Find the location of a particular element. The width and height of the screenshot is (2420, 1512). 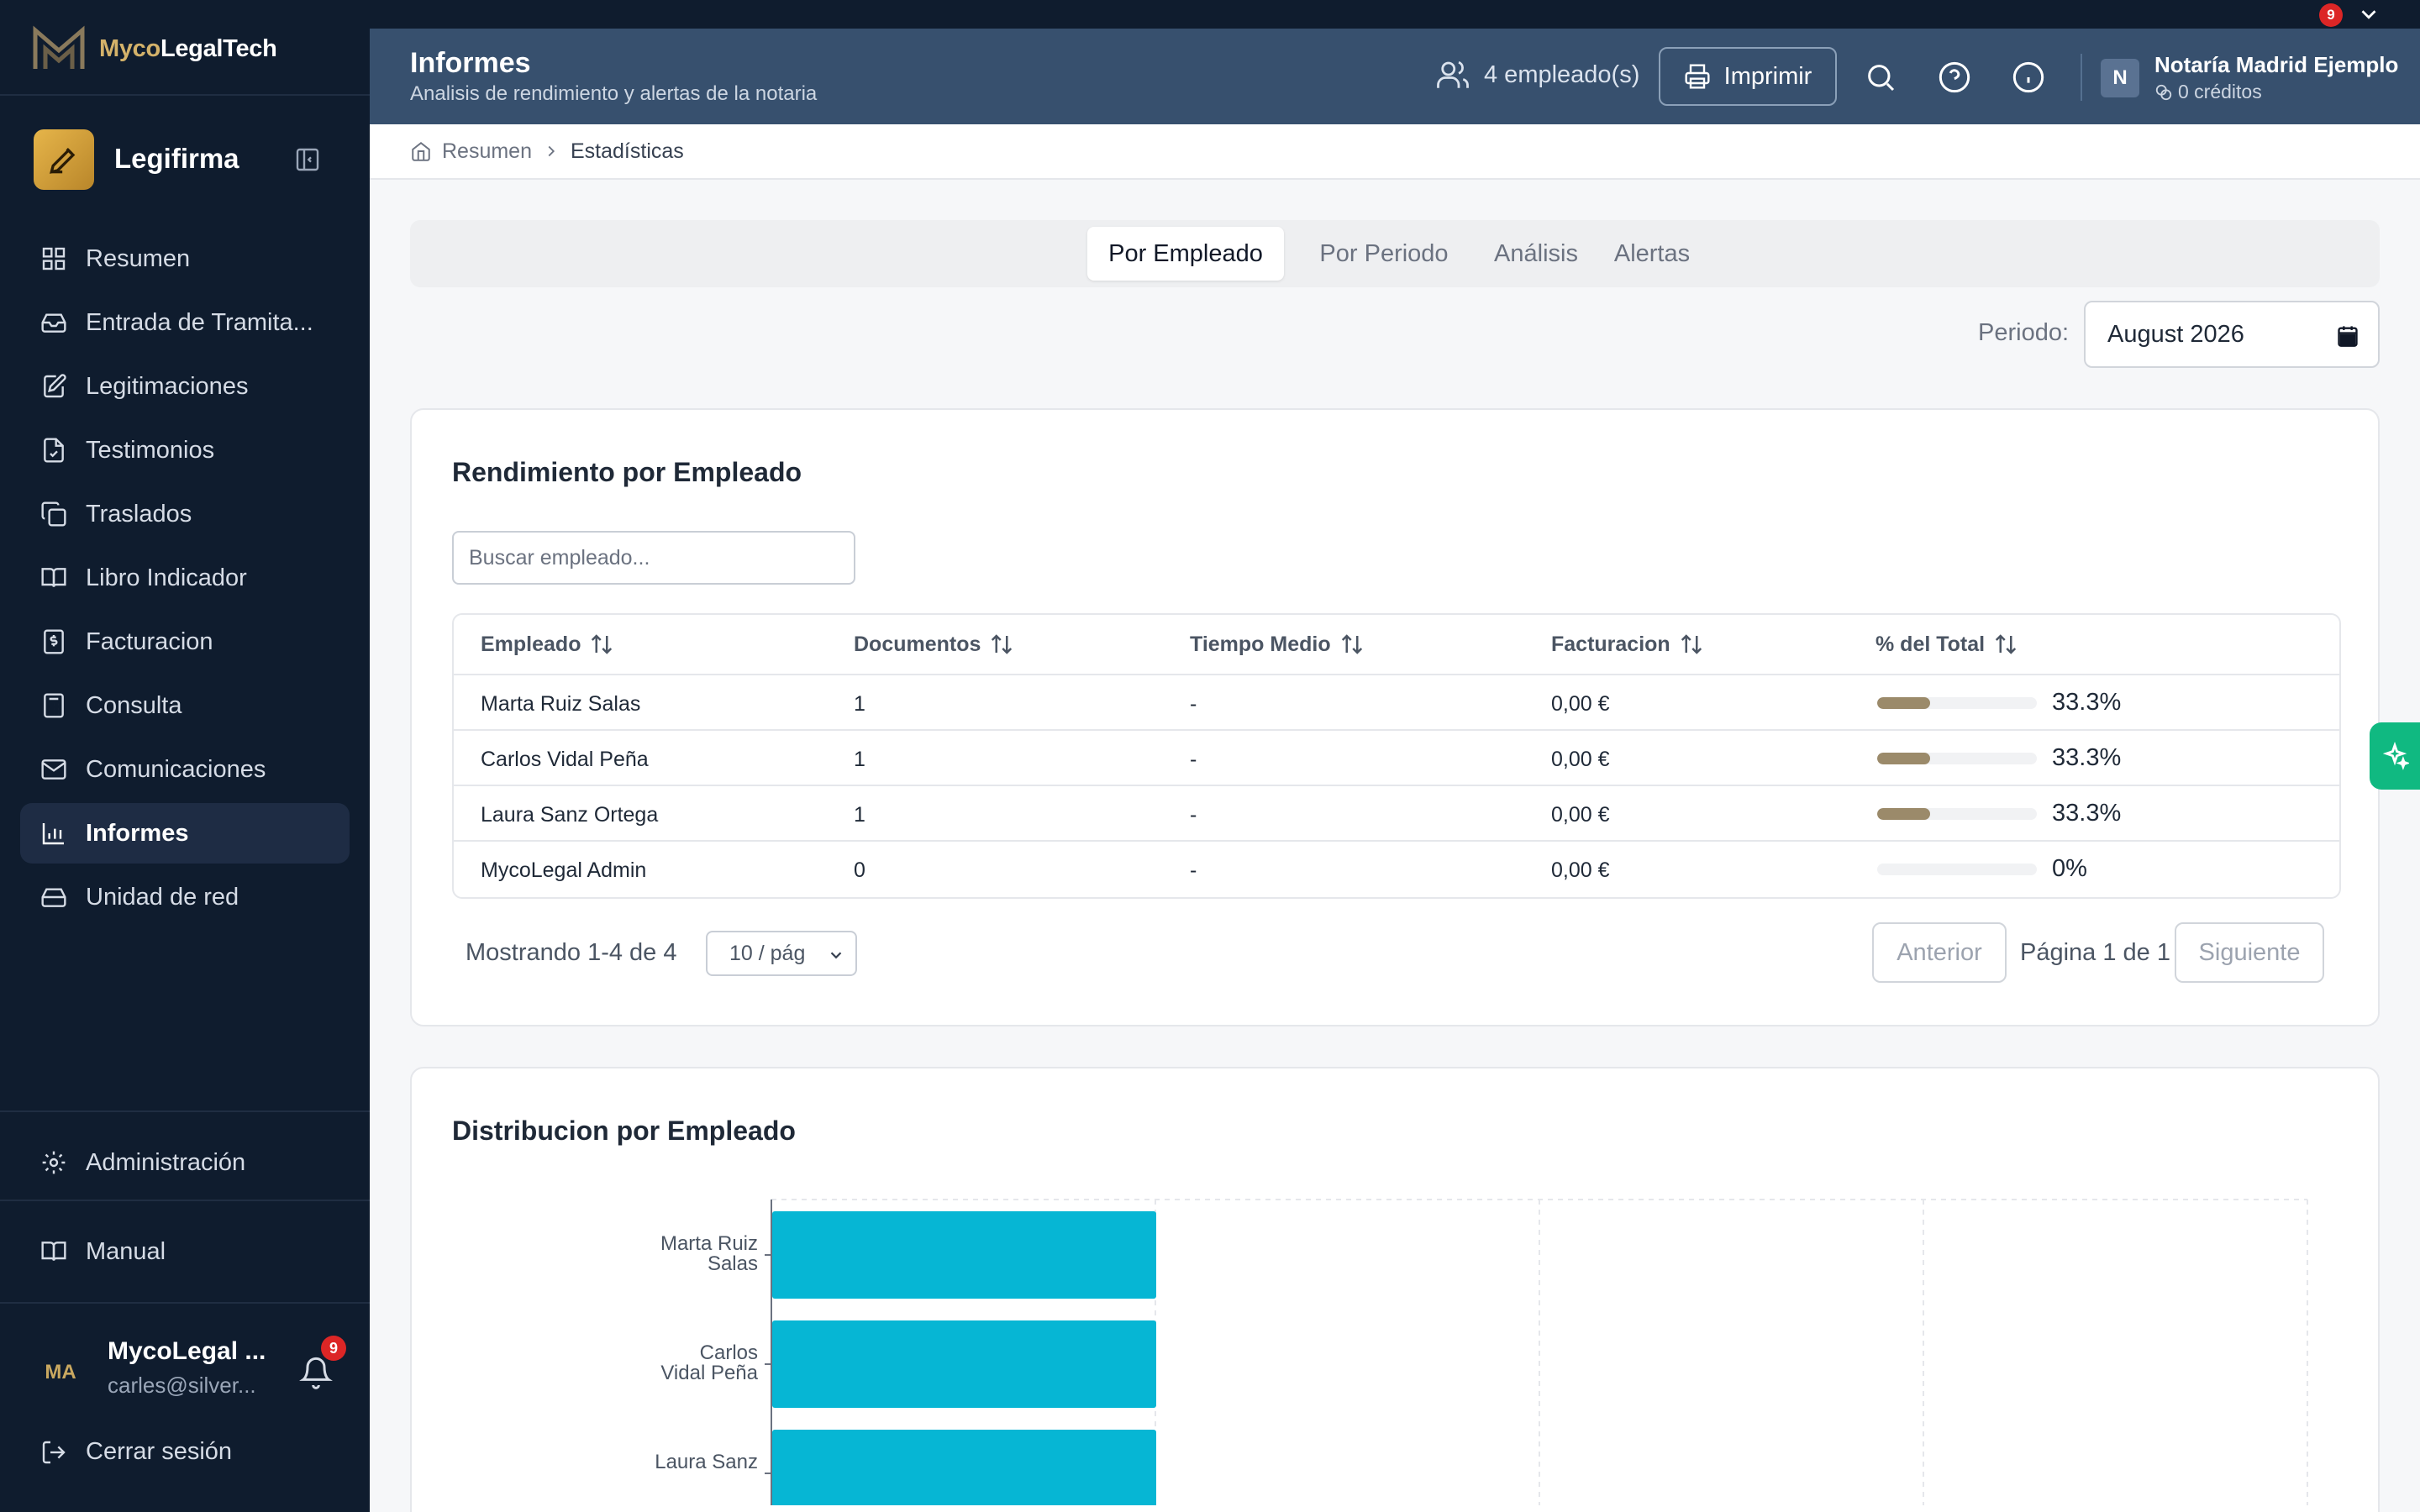

previous-page-button: Anterior is located at coordinates (1939, 952).